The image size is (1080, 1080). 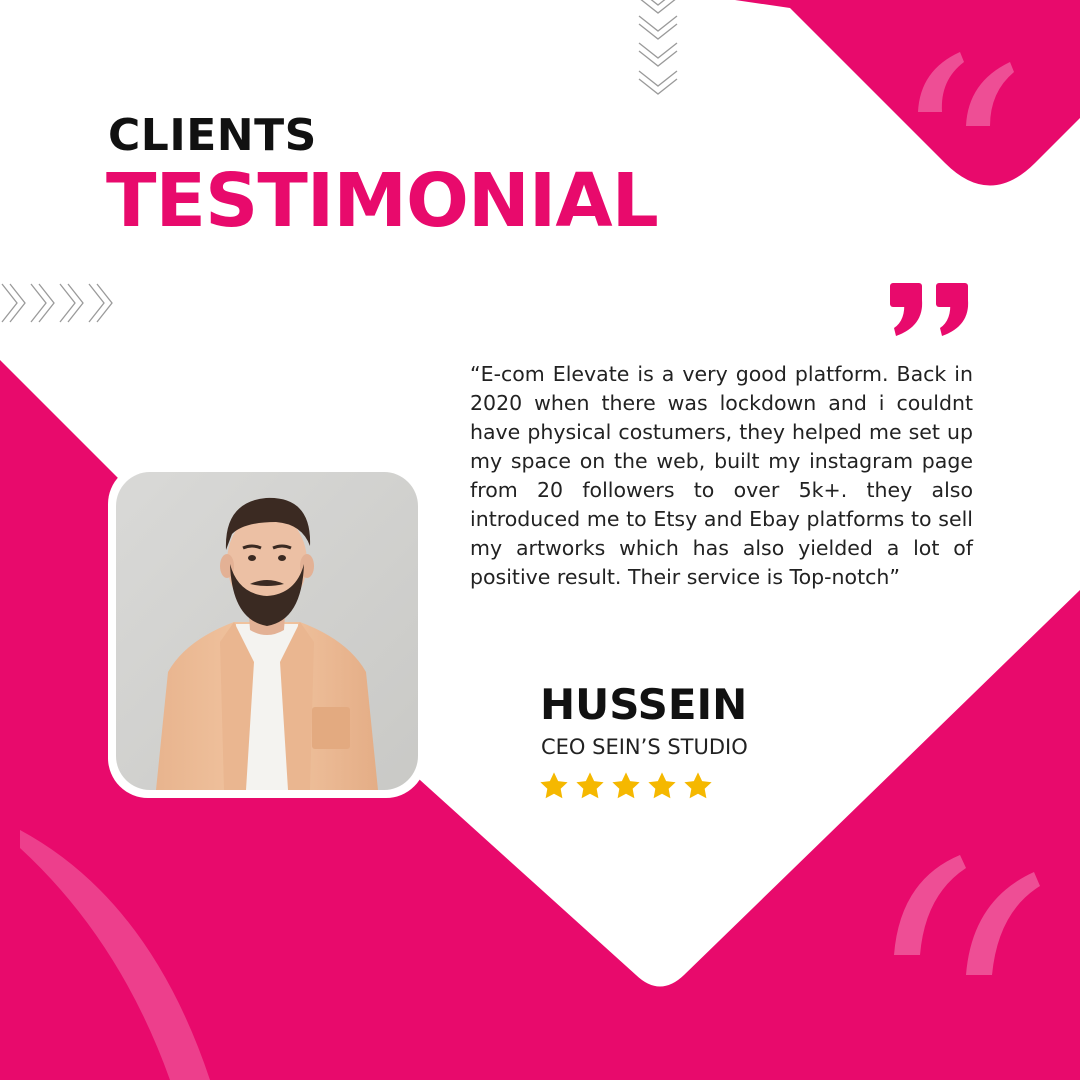 What do you see at coordinates (644, 704) in the screenshot?
I see `author-name: HUSSEIN` at bounding box center [644, 704].